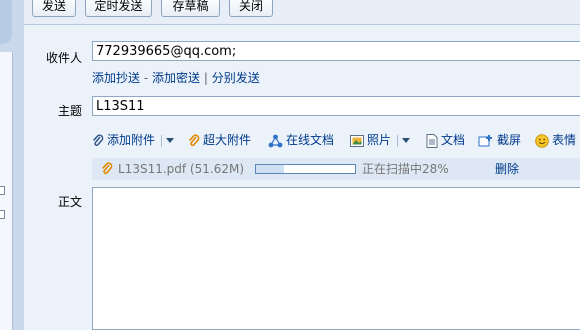 This screenshot has height=330, width=580. What do you see at coordinates (69, 111) in the screenshot?
I see `subject-label: 主题` at bounding box center [69, 111].